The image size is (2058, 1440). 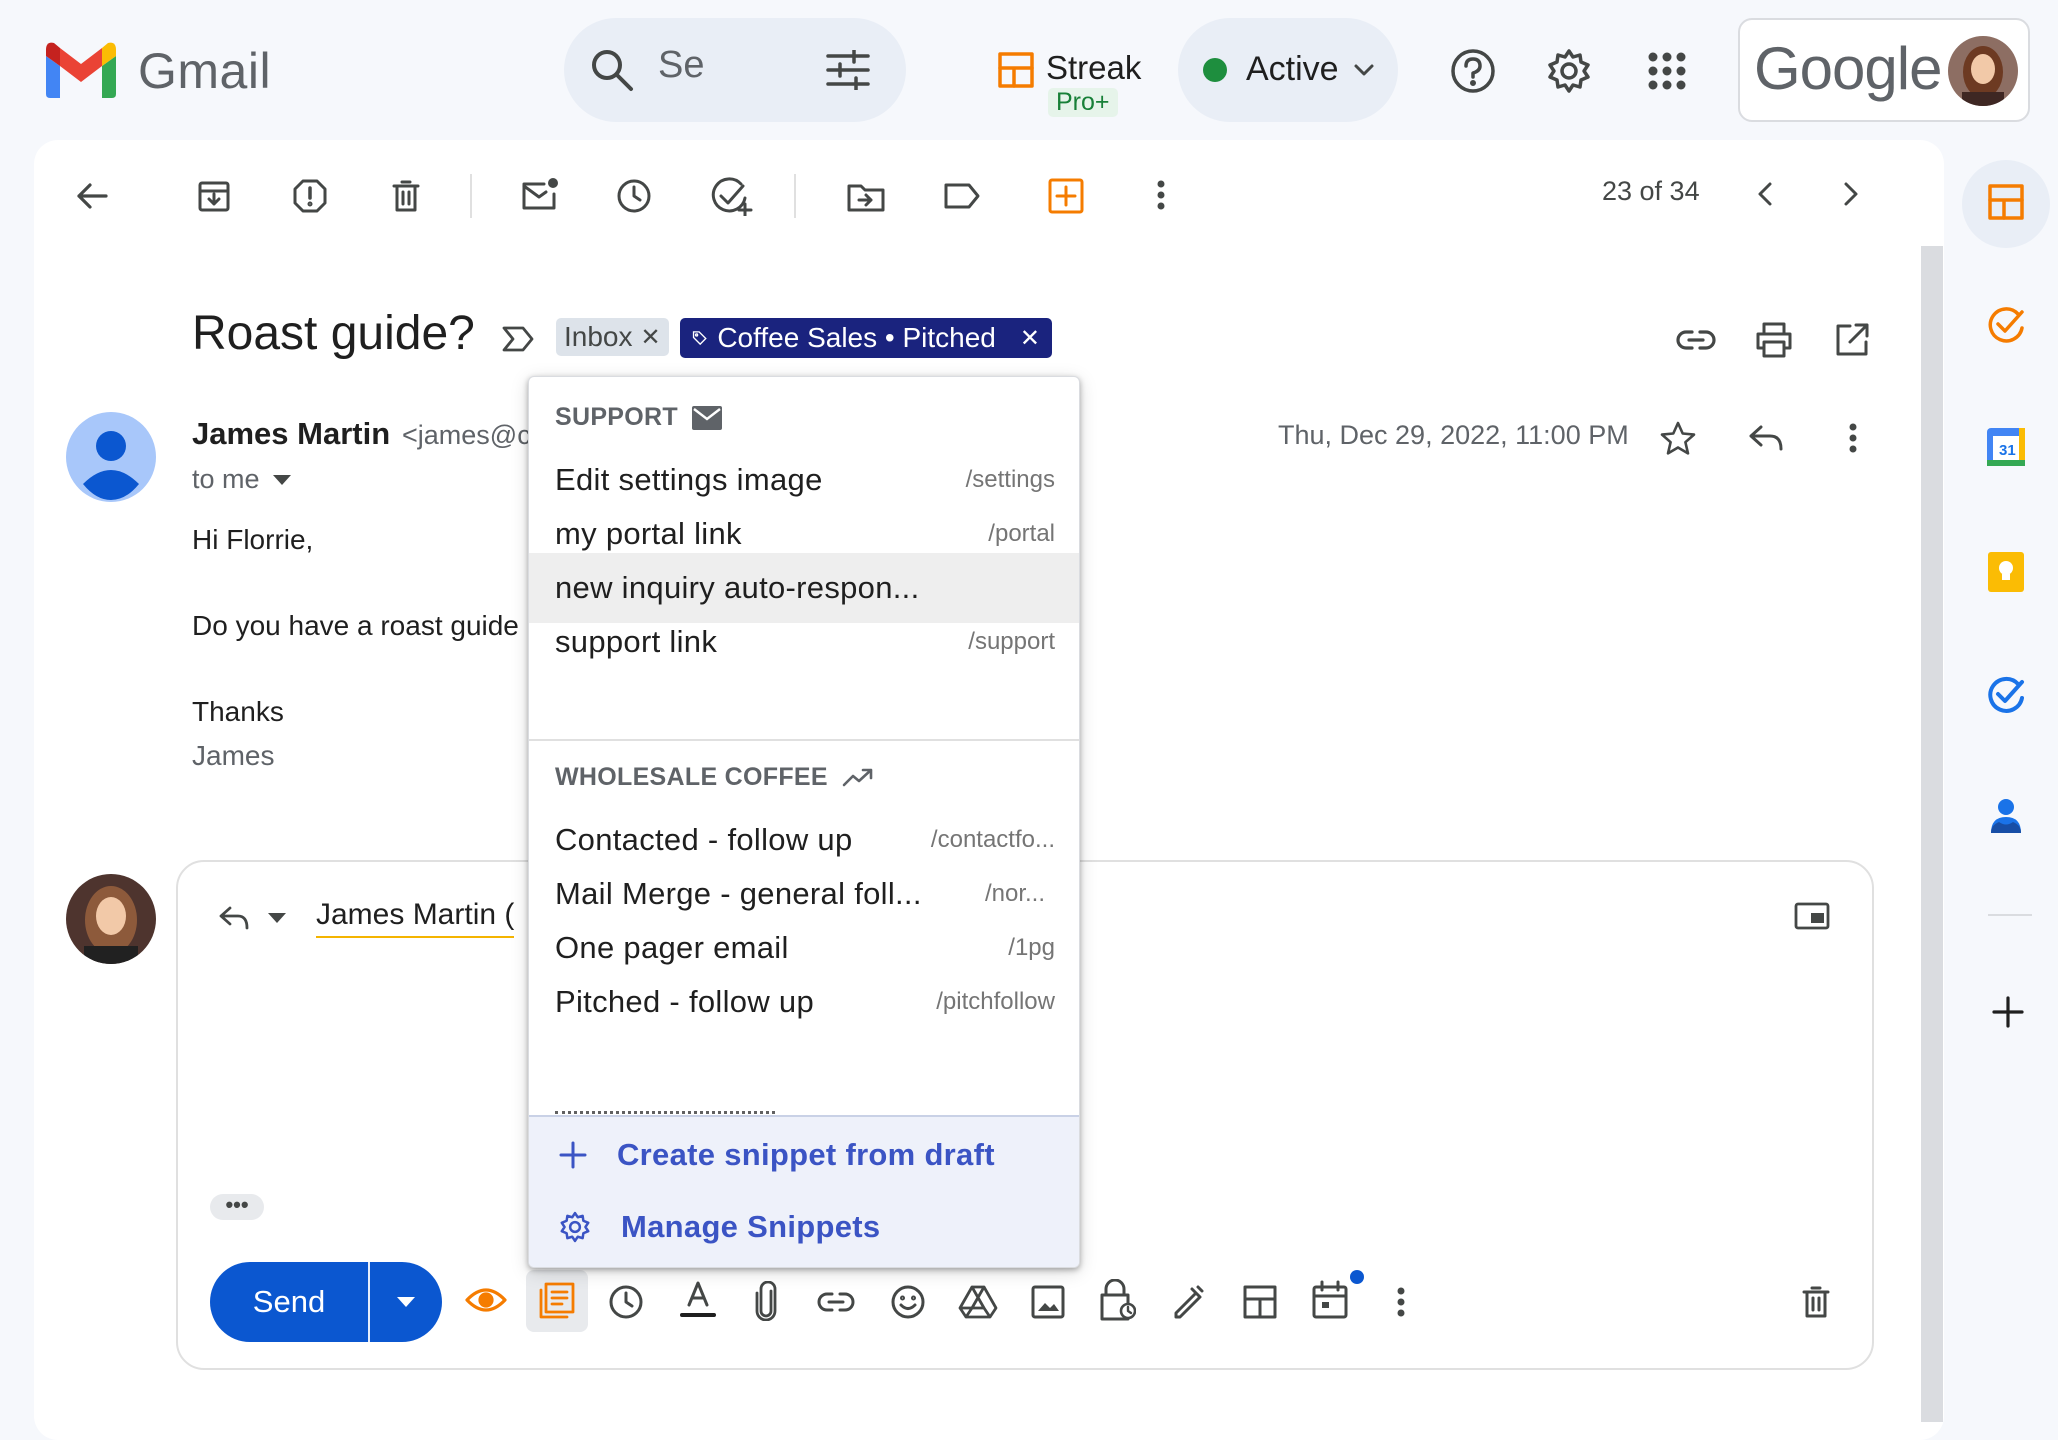 What do you see at coordinates (1048, 1302) in the screenshot?
I see `insert-photo-icon` at bounding box center [1048, 1302].